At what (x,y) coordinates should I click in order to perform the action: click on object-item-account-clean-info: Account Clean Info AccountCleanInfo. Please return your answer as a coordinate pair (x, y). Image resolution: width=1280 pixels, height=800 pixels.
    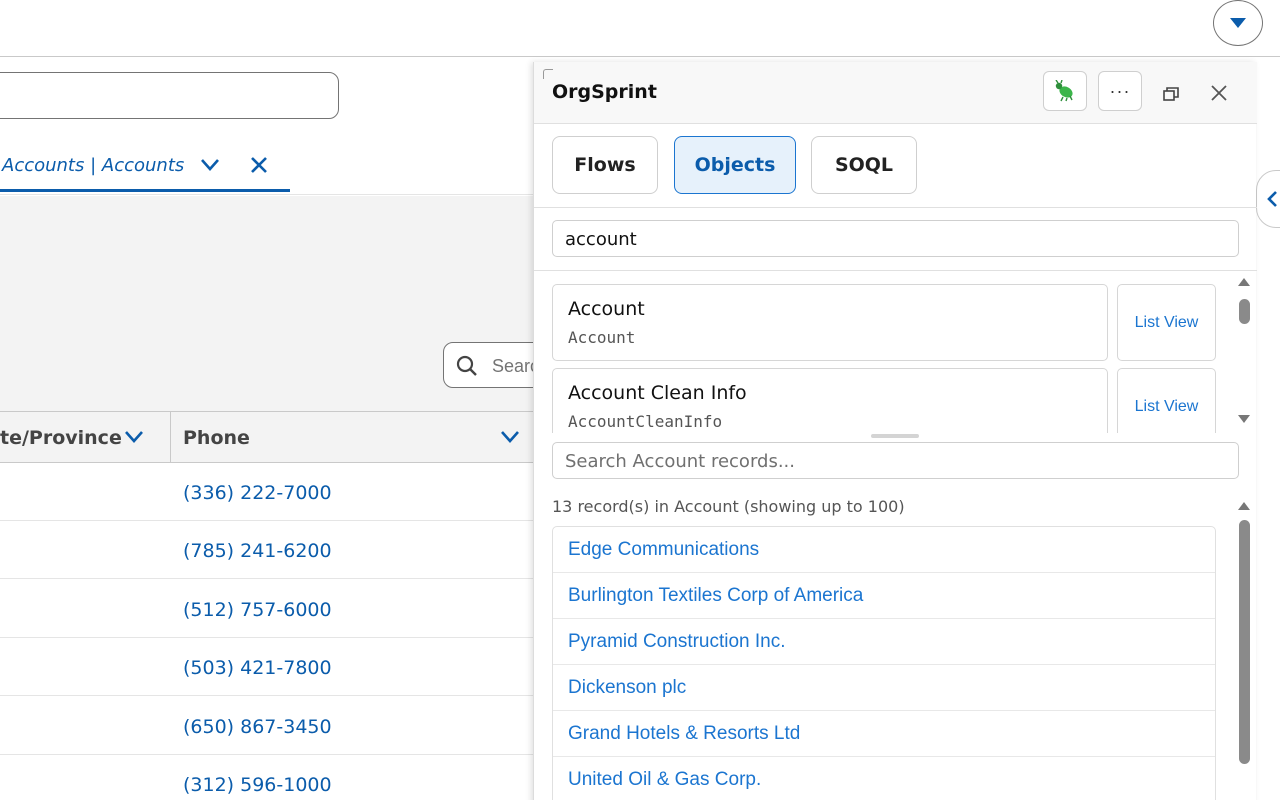
    Looking at the image, I should click on (830, 400).